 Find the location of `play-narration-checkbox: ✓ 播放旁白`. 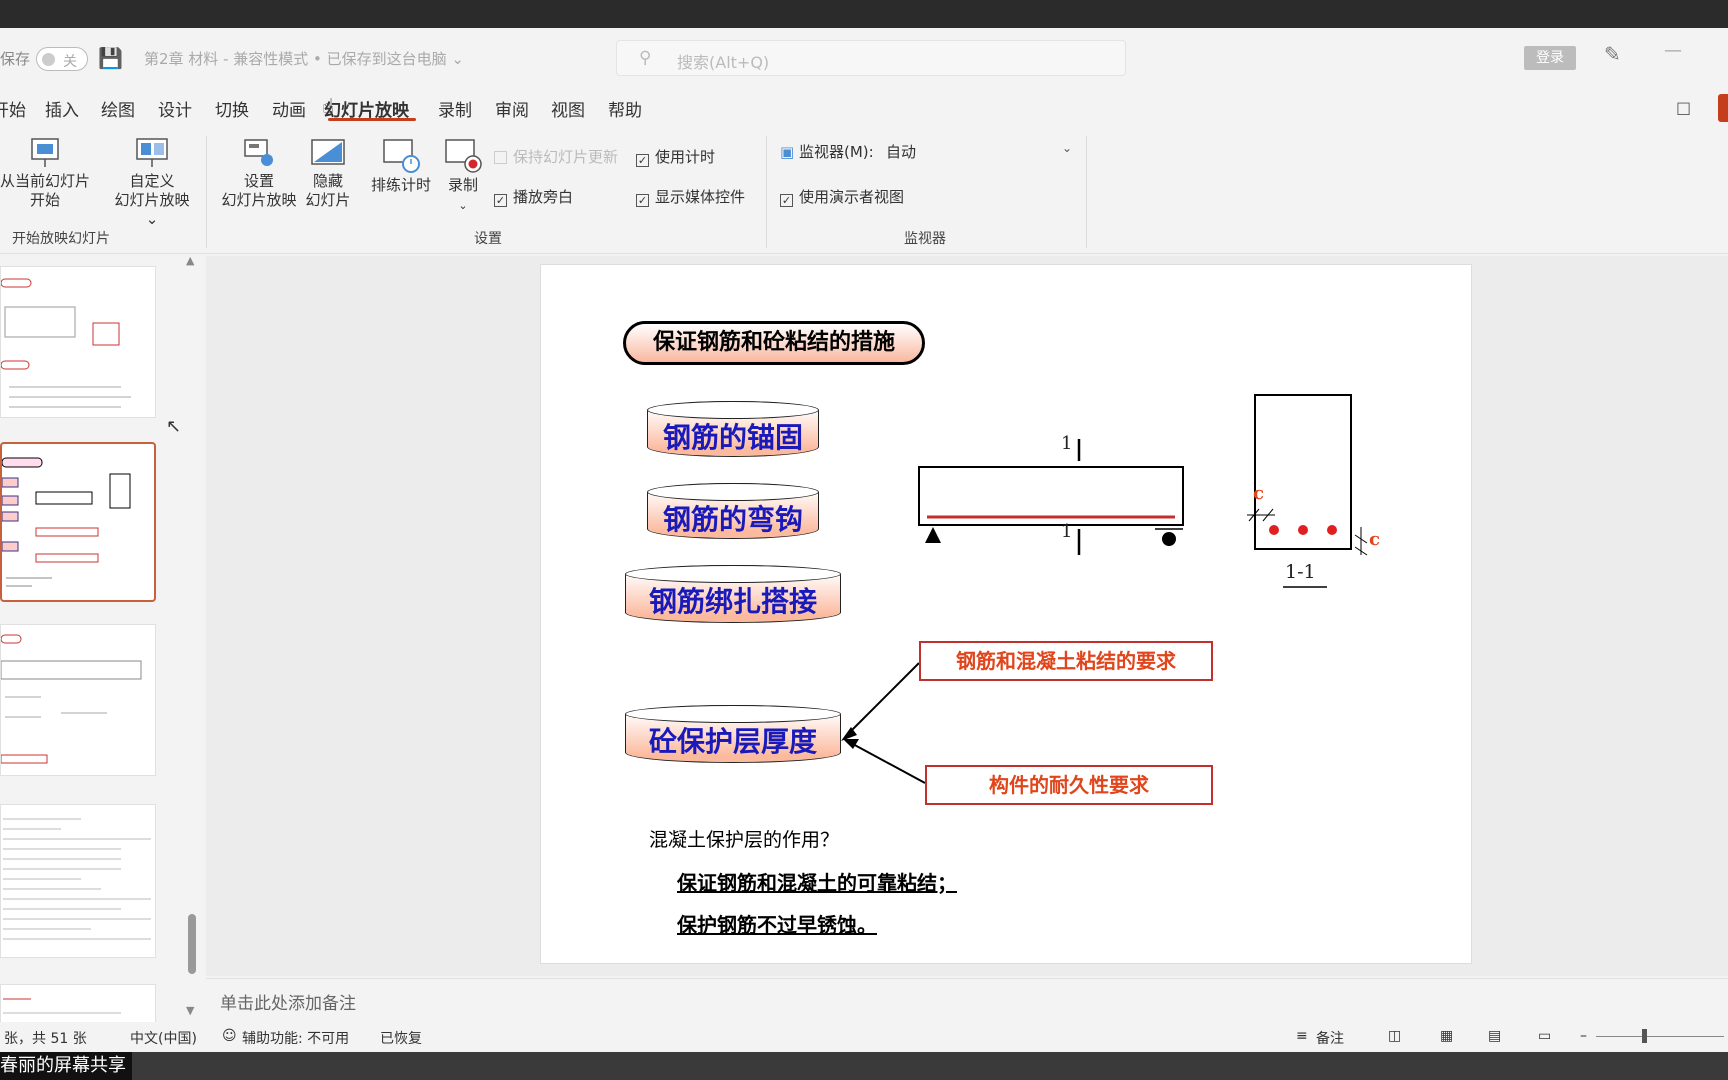

play-narration-checkbox: ✓ 播放旁白 is located at coordinates (533, 196).